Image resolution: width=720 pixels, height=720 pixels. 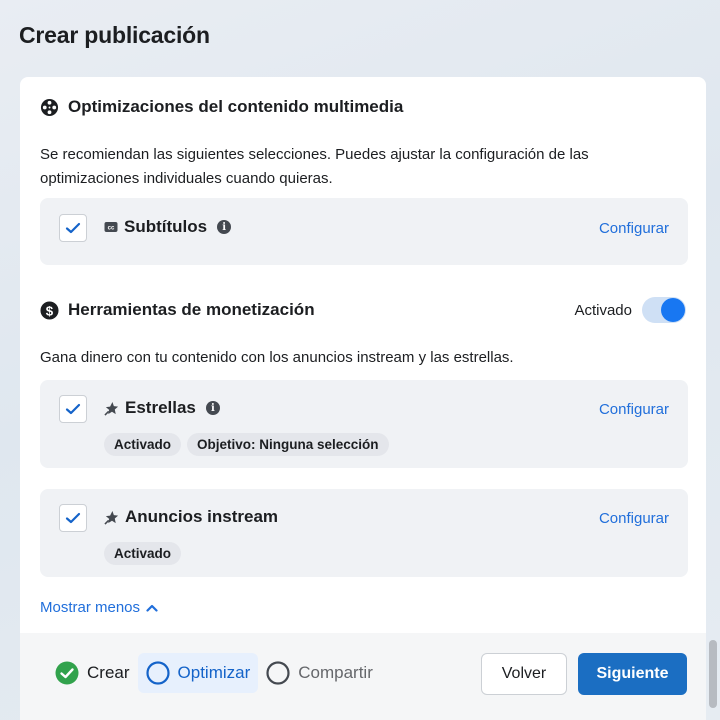 I want to click on film-reel-icon, so click(x=49, y=107).